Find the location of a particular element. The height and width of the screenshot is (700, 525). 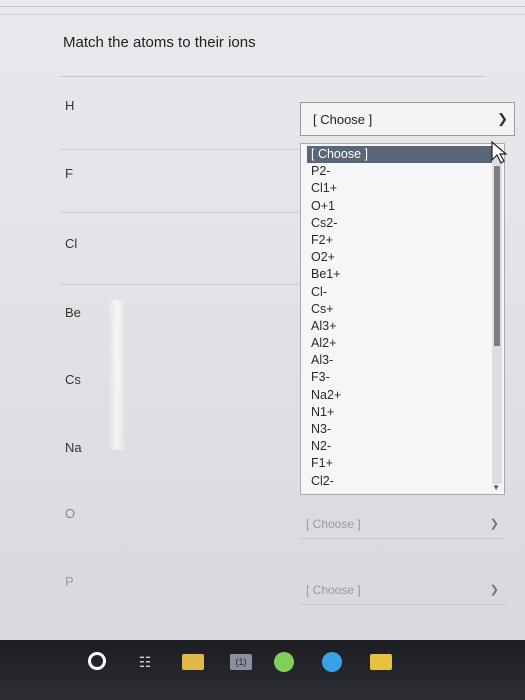

atom-label-be: Be is located at coordinates (73, 312).